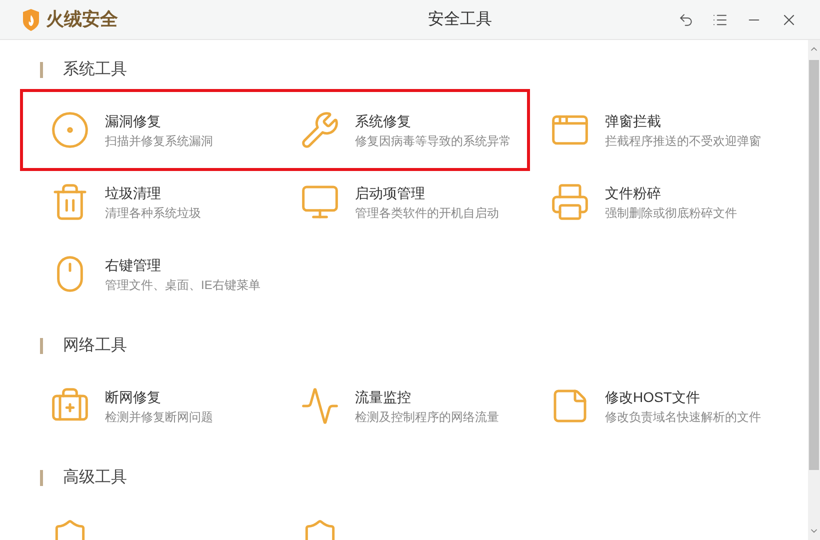  What do you see at coordinates (153, 212) in the screenshot?
I see `tool-description: 清理各种系统垃圾` at bounding box center [153, 212].